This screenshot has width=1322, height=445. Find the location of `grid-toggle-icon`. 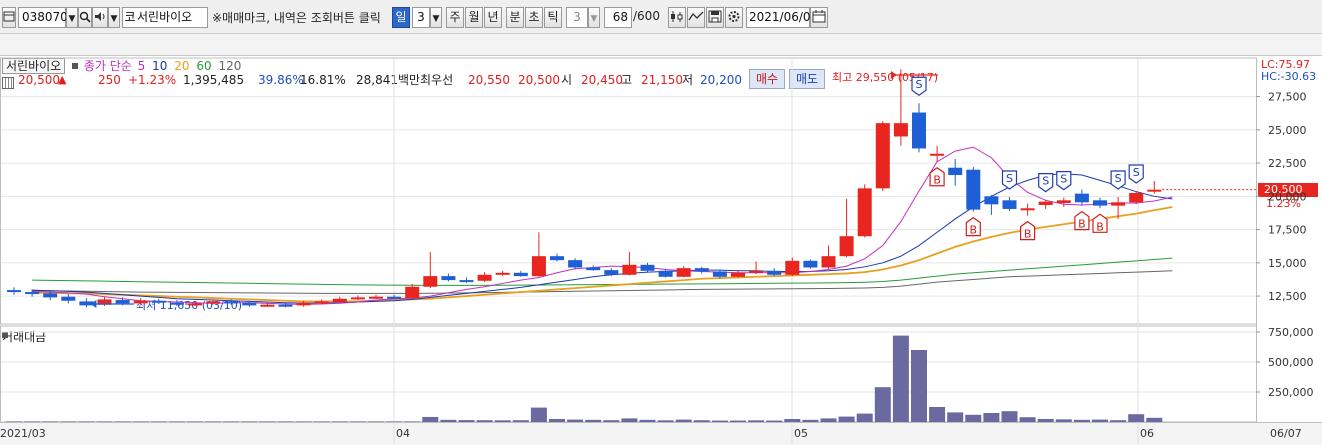

grid-toggle-icon is located at coordinates (8, 83).